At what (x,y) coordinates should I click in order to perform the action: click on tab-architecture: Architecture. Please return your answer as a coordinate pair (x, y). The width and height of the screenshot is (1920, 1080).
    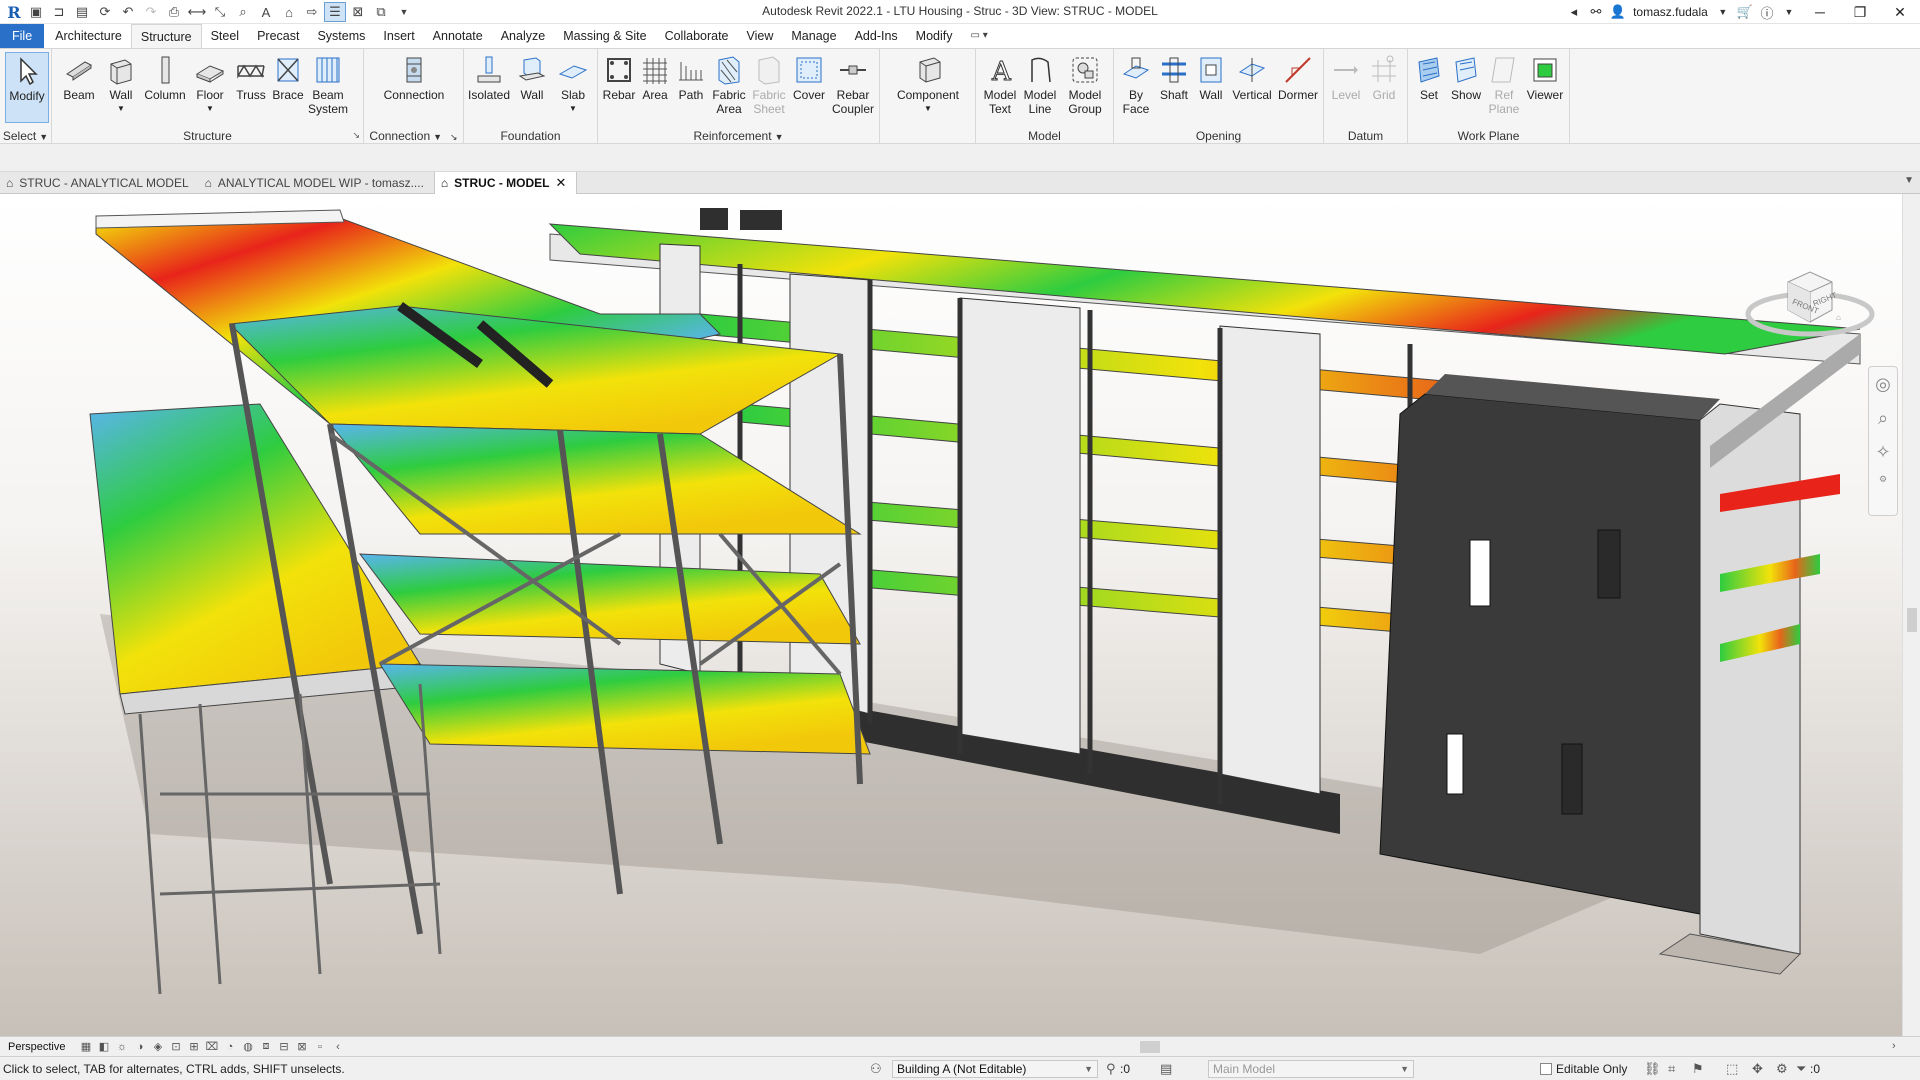
    Looking at the image, I should click on (88, 36).